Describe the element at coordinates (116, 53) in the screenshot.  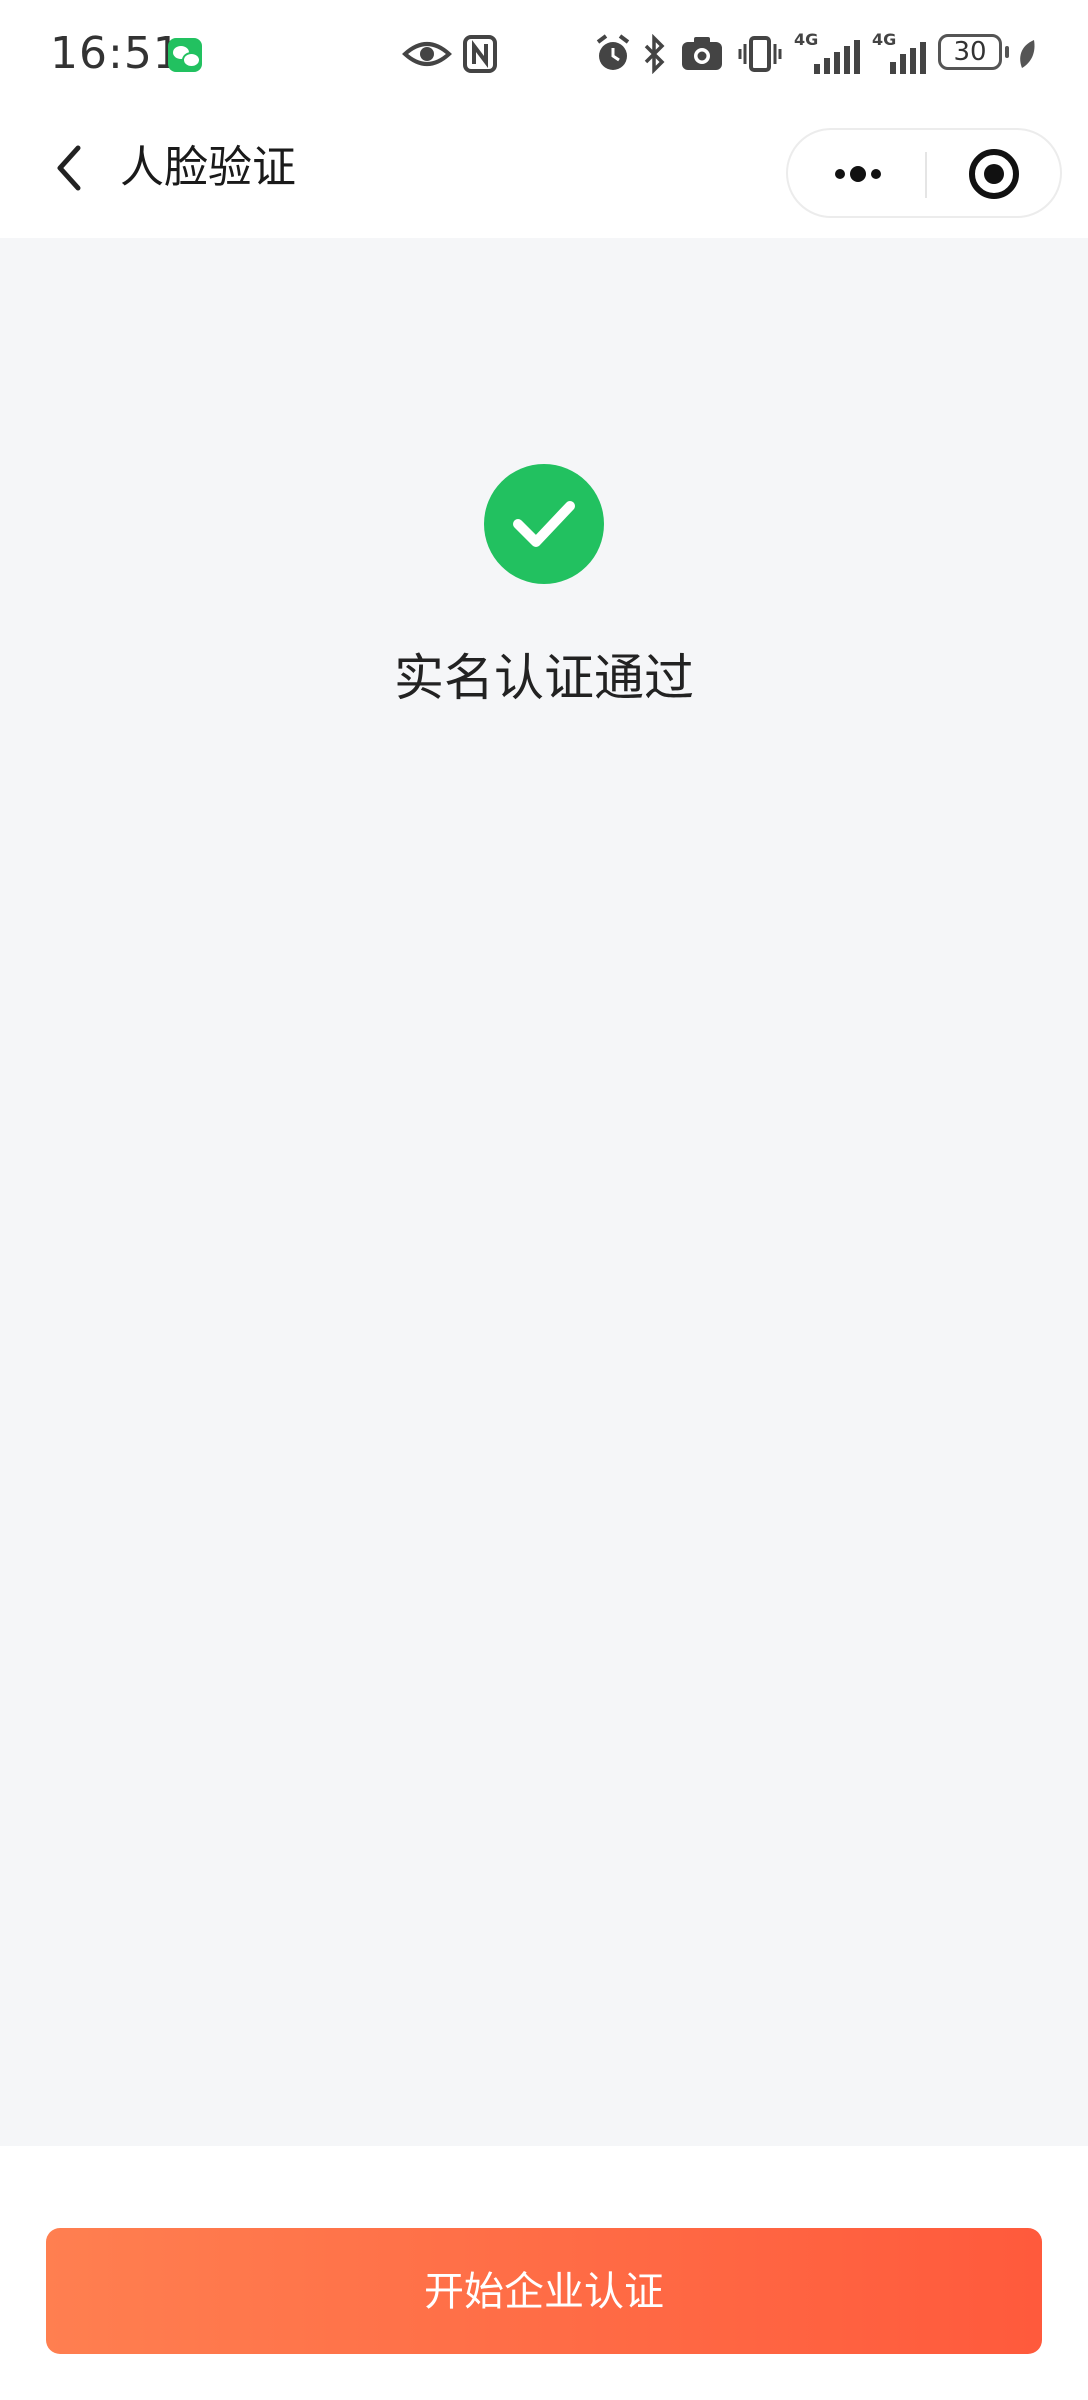
I see `status-time: 16:51` at that location.